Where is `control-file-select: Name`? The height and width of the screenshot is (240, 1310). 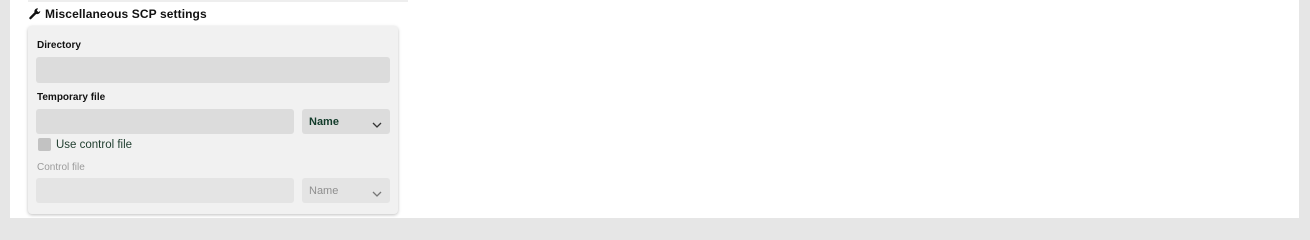
control-file-select: Name is located at coordinates (346, 190).